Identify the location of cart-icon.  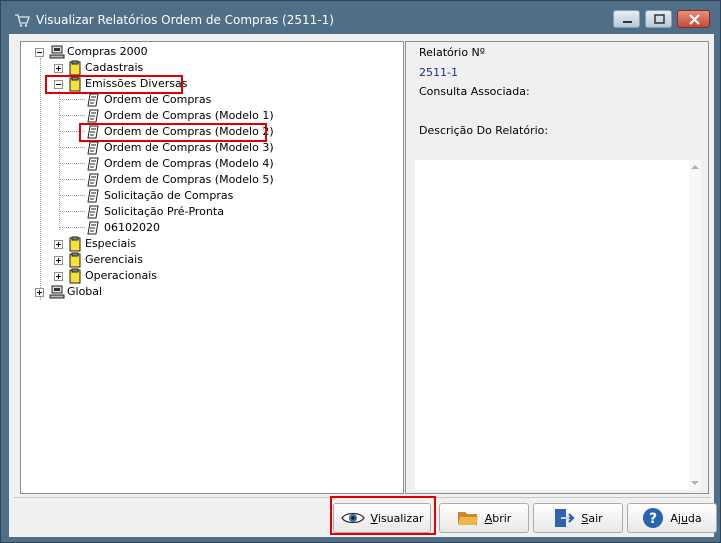
(22, 20).